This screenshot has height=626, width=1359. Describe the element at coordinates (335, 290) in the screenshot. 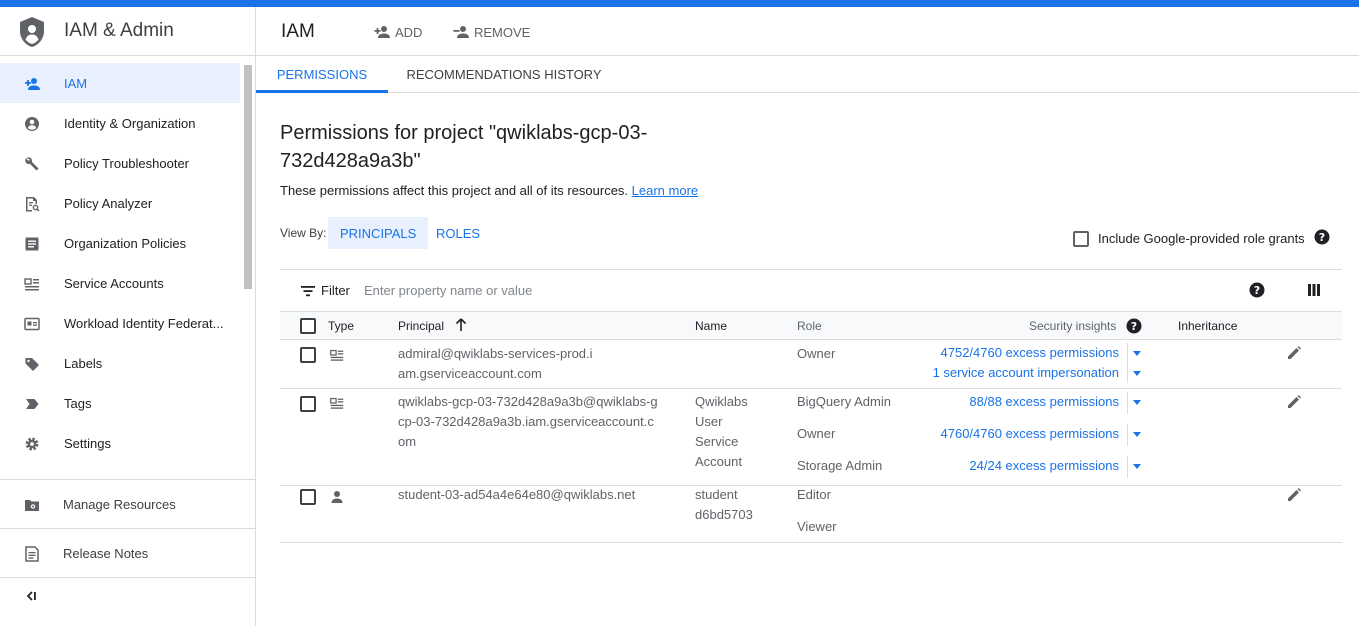

I see `filter-label: Filter` at that location.